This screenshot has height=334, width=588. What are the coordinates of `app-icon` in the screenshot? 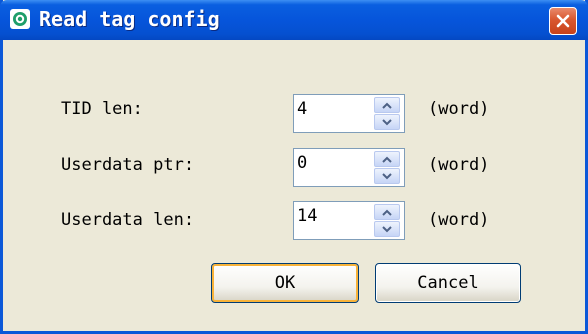 It's located at (20, 19).